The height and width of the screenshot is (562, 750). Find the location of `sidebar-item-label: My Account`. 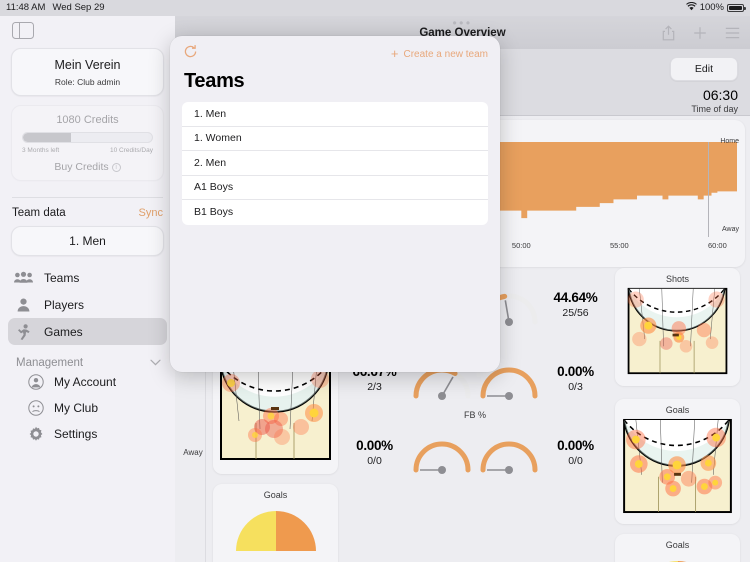

sidebar-item-label: My Account is located at coordinates (85, 382).